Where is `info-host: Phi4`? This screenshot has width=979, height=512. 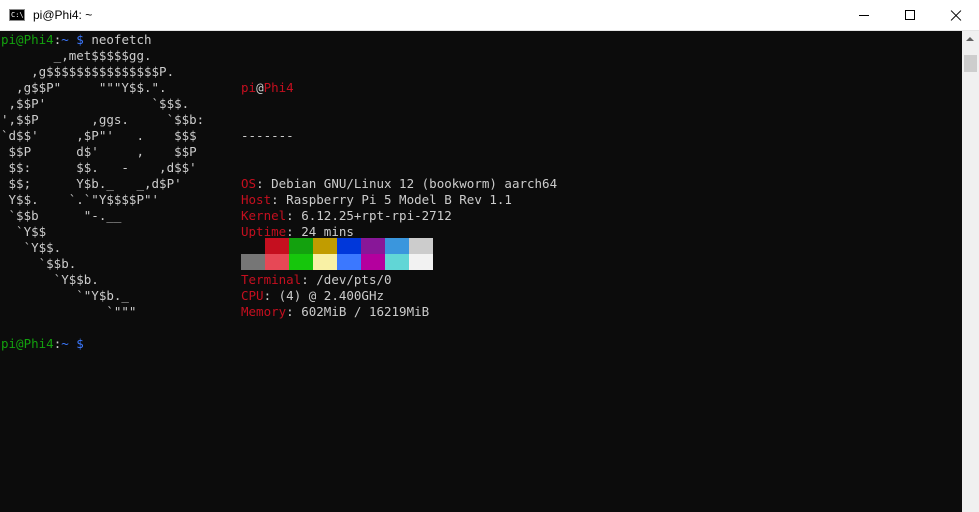
info-host: Phi4 is located at coordinates (278, 87).